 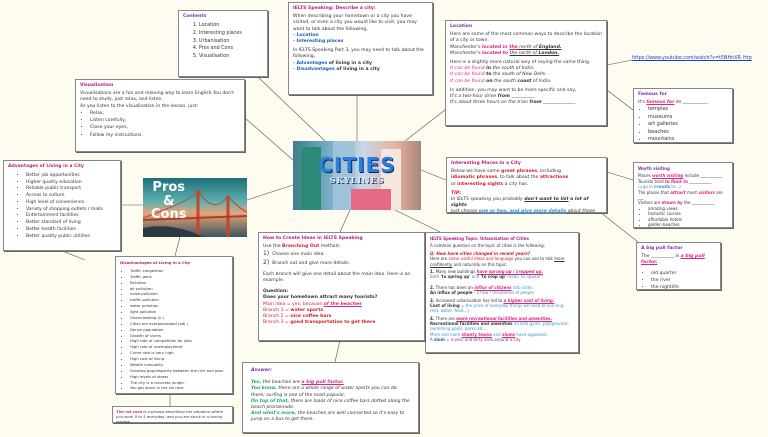 What do you see at coordinates (524, 81) in the screenshot?
I see `text: coast` at bounding box center [524, 81].